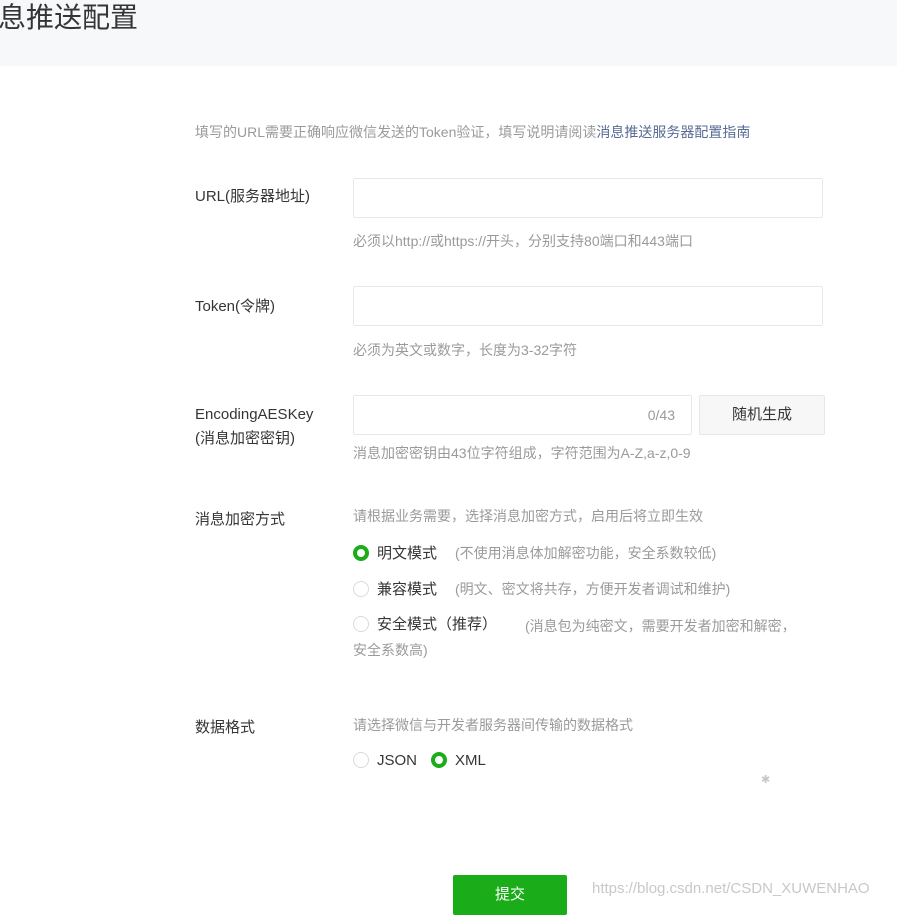 Image resolution: width=897 pixels, height=915 pixels. What do you see at coordinates (245, 438) in the screenshot?
I see `aes-label-line2: (消息加密密钥)` at bounding box center [245, 438].